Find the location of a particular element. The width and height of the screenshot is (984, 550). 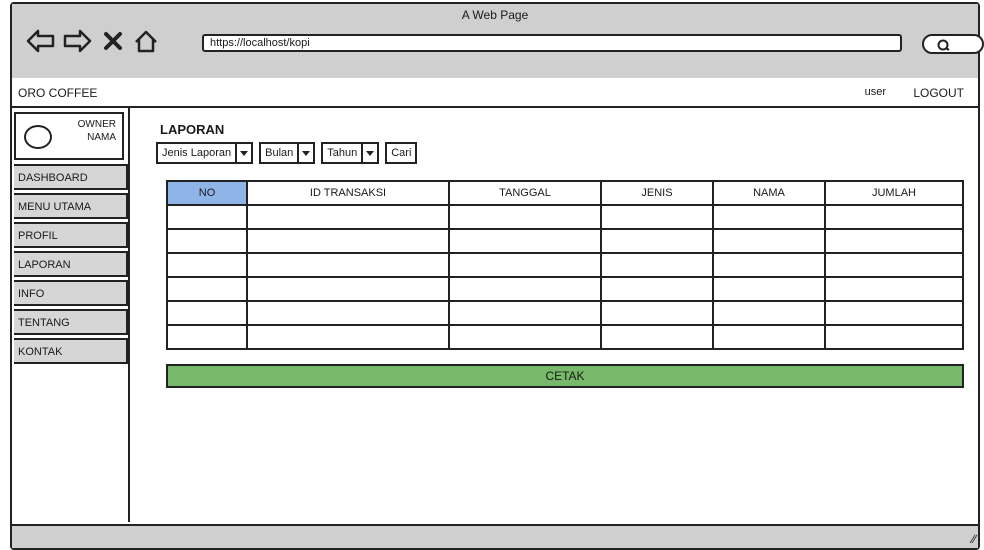

column-header-nama: NAMA is located at coordinates (769, 193).